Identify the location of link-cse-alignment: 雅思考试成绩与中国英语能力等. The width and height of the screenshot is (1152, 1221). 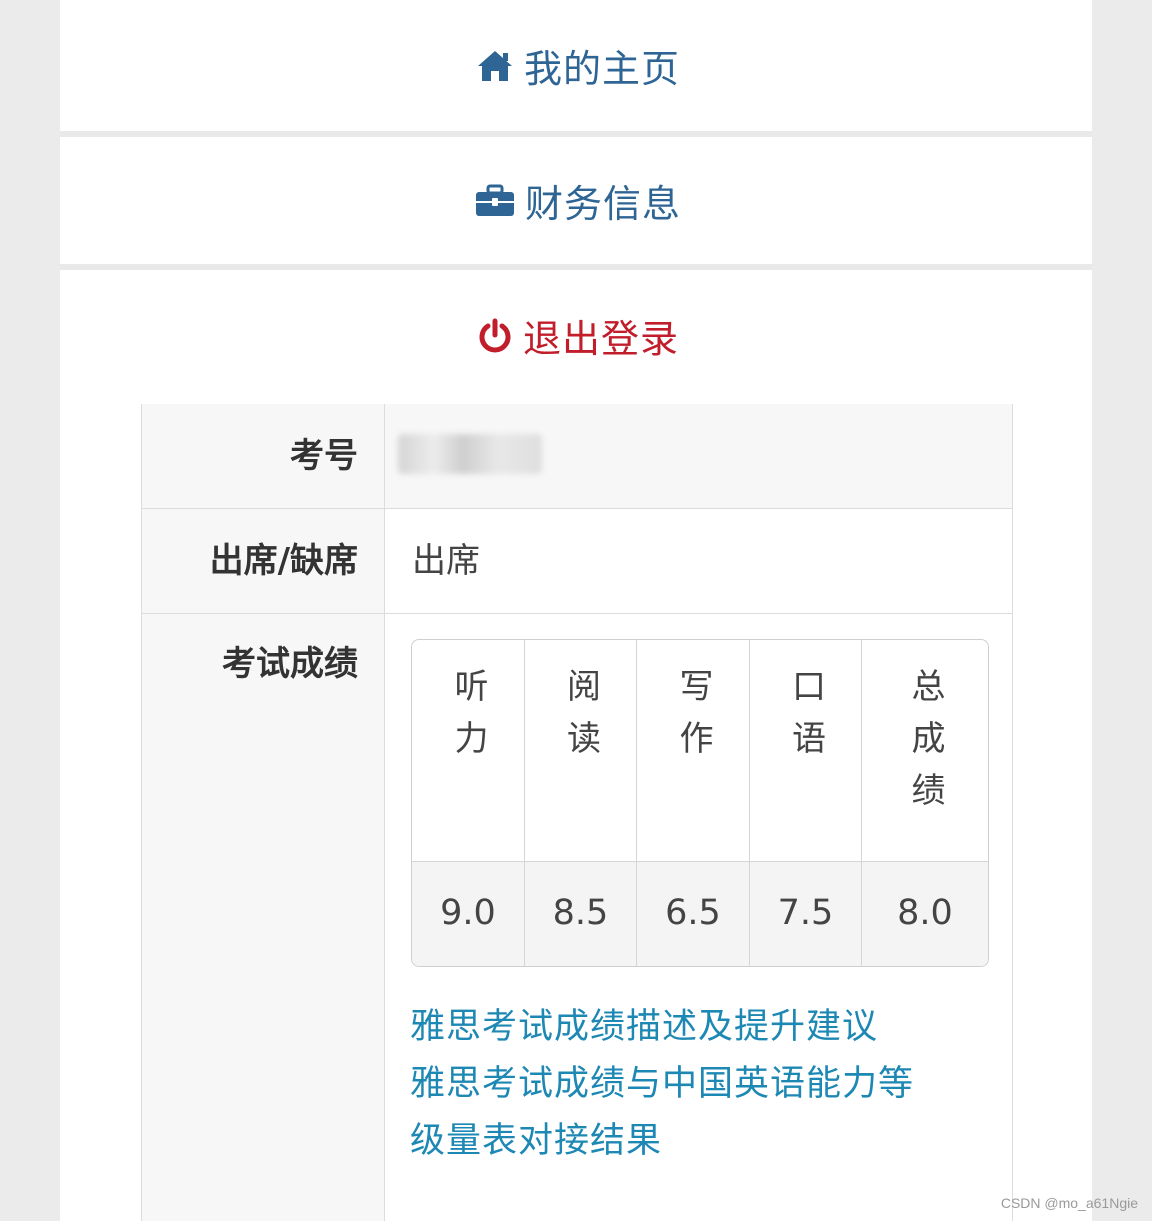
(700, 1084).